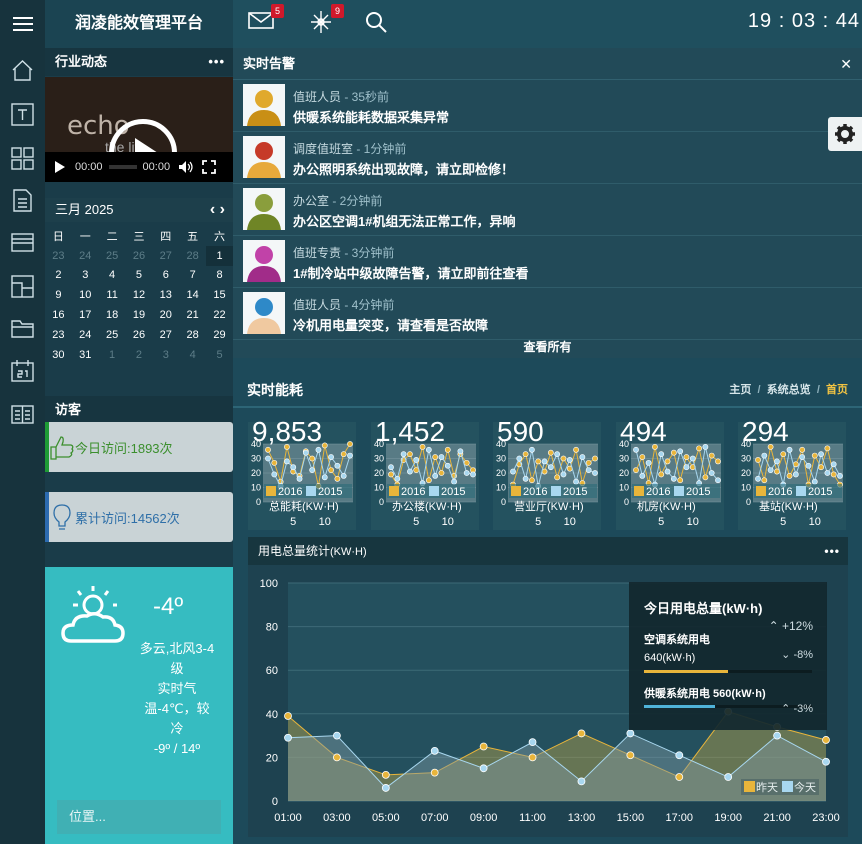 The image size is (862, 844). Describe the element at coordinates (22, 70) in the screenshot. I see `home-icon` at that location.